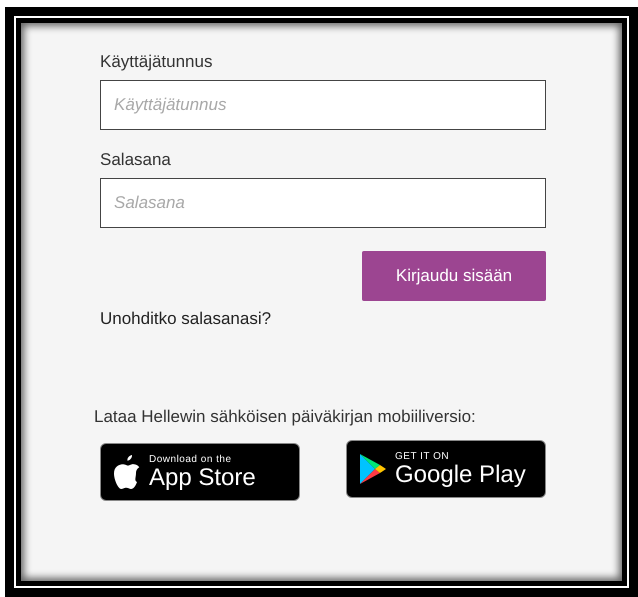 The width and height of the screenshot is (638, 597). I want to click on username-label: Käyttäjätunnus, so click(157, 62).